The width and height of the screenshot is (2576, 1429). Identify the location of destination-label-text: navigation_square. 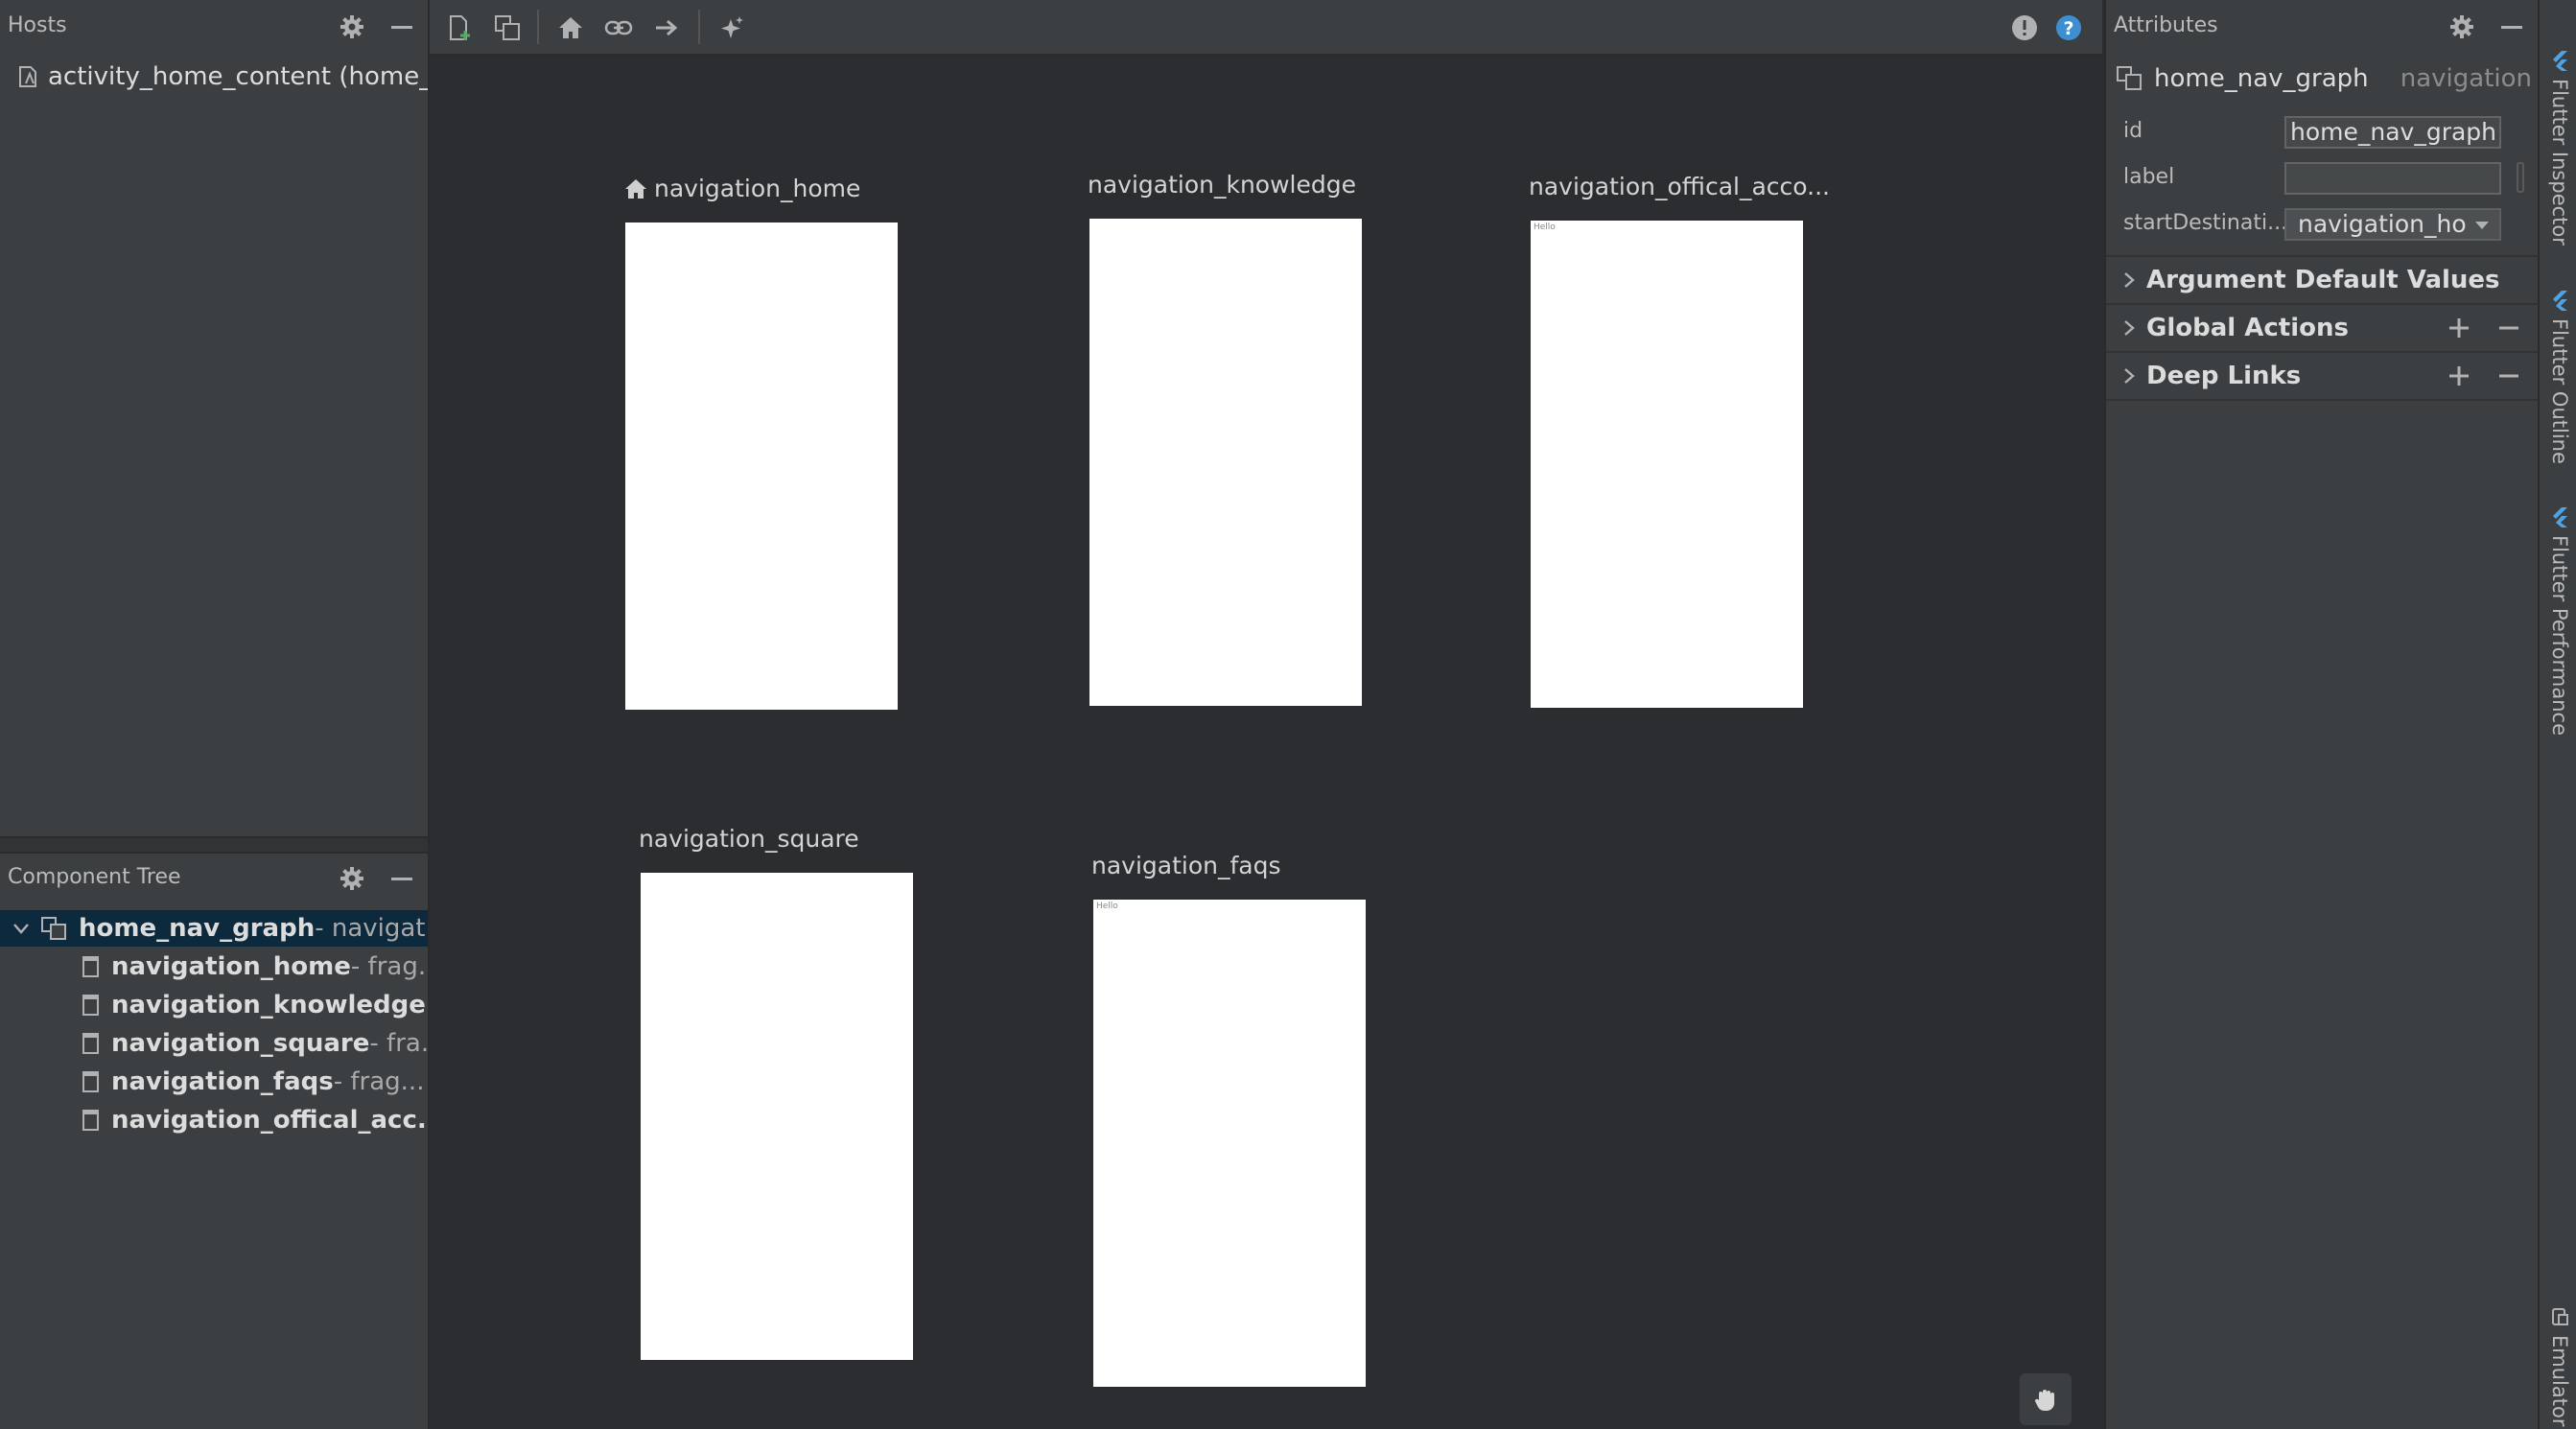
(749, 839).